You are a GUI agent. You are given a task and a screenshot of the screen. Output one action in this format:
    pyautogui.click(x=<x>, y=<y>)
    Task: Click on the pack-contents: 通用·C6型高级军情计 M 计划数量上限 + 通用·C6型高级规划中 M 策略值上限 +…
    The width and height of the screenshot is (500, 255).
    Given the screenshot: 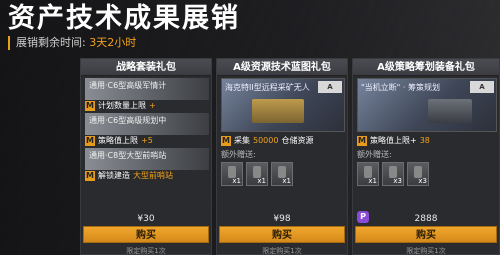 What is the action you would take?
    pyautogui.click(x=147, y=148)
    